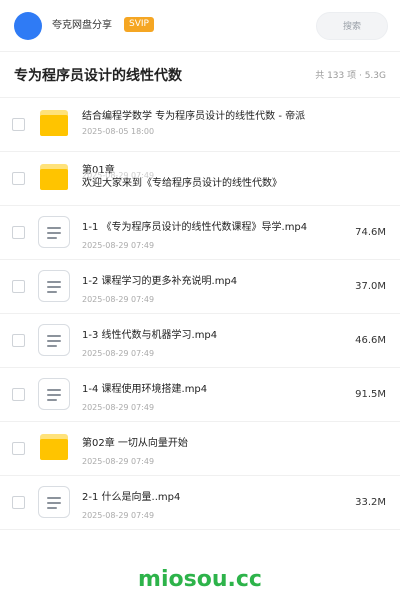  I want to click on item-name: 1-2 课程学习的更多补充说明.mp4, so click(160, 281).